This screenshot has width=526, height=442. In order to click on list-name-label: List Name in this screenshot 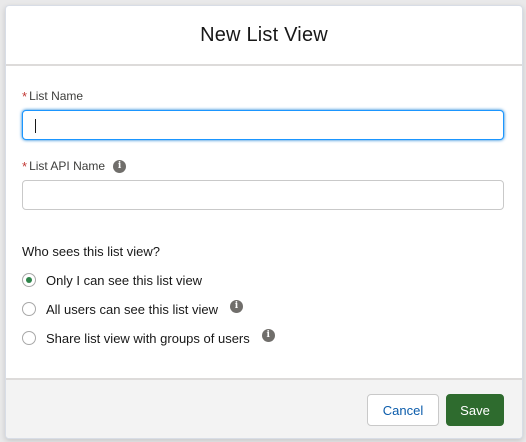, I will do `click(56, 96)`.